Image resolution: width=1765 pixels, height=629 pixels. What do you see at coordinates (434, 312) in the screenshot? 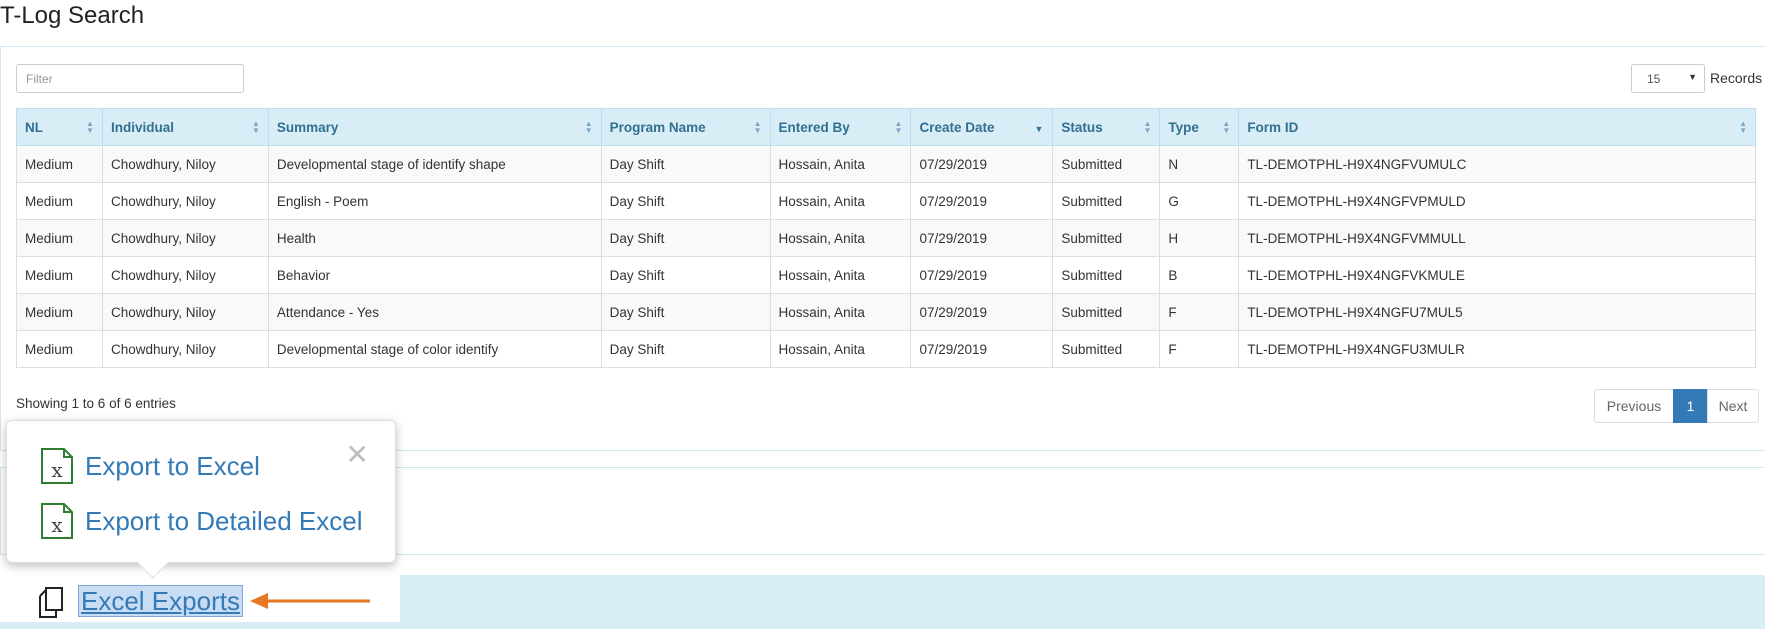
I see `cell-summary: Attendance - Yes` at bounding box center [434, 312].